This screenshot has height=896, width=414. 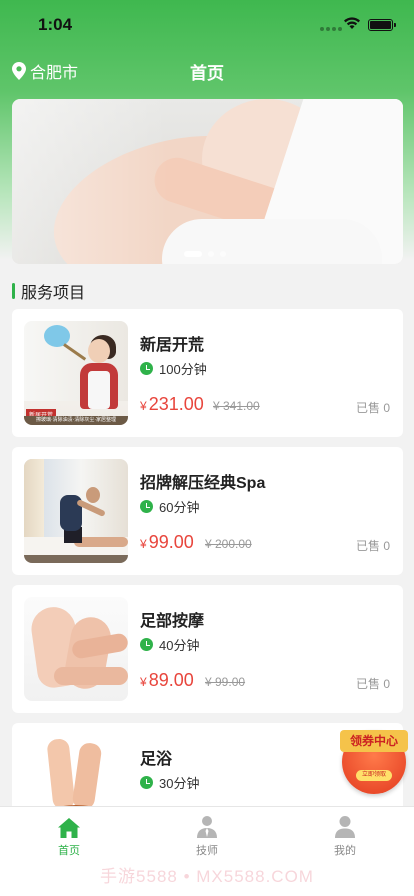 What do you see at coordinates (69, 851) in the screenshot?
I see `tab-label: 首页` at bounding box center [69, 851].